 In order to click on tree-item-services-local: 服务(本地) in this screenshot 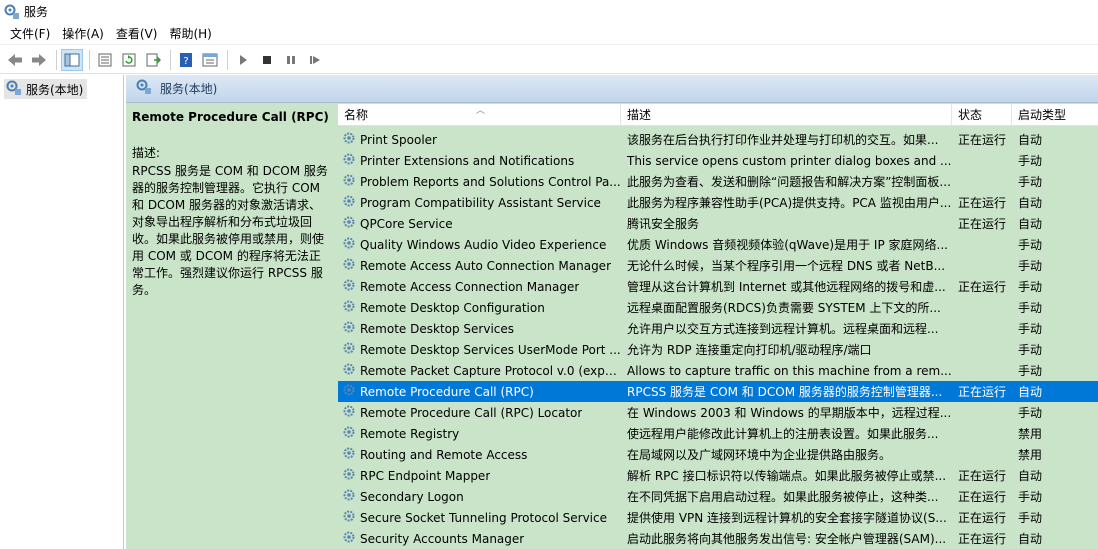, I will do `click(46, 89)`.